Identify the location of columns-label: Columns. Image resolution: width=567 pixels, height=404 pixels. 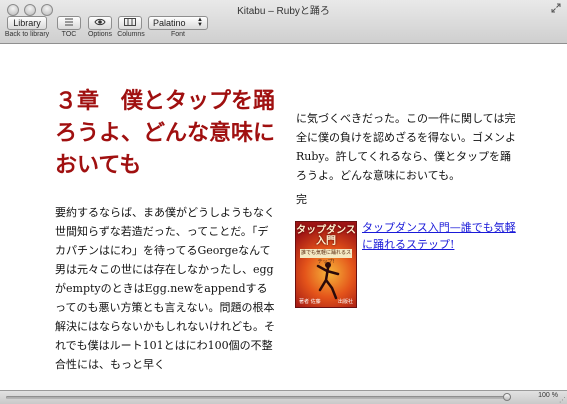
(131, 34).